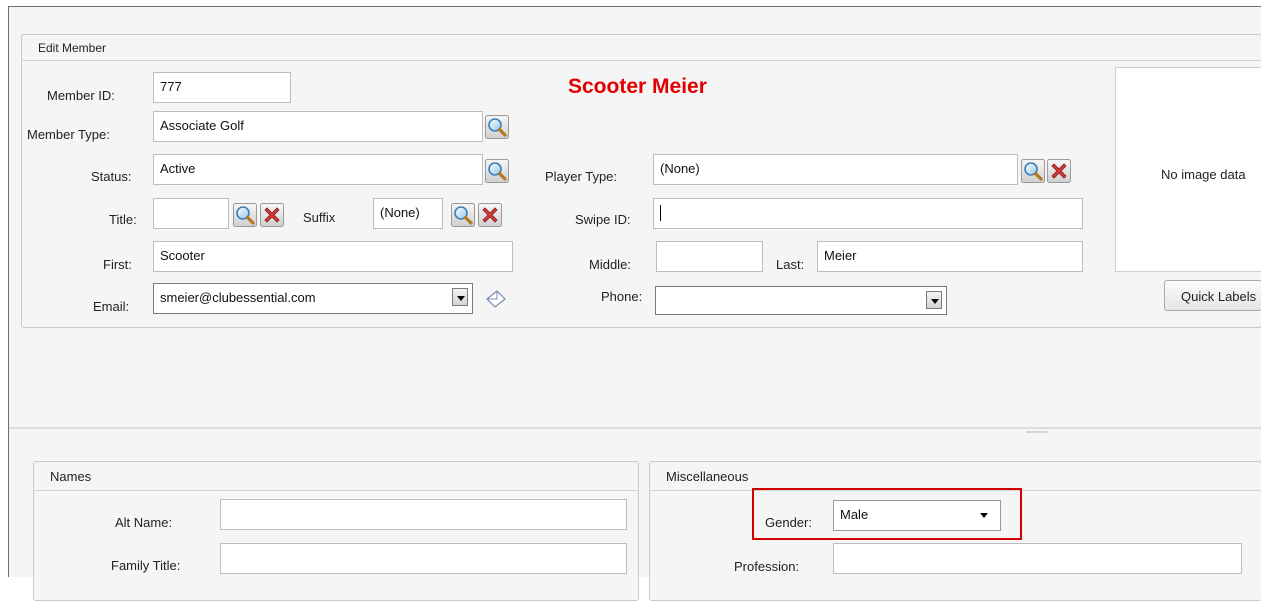 This screenshot has height=601, width=1261. Describe the element at coordinates (111, 176) in the screenshot. I see `status-label: Status:` at that location.